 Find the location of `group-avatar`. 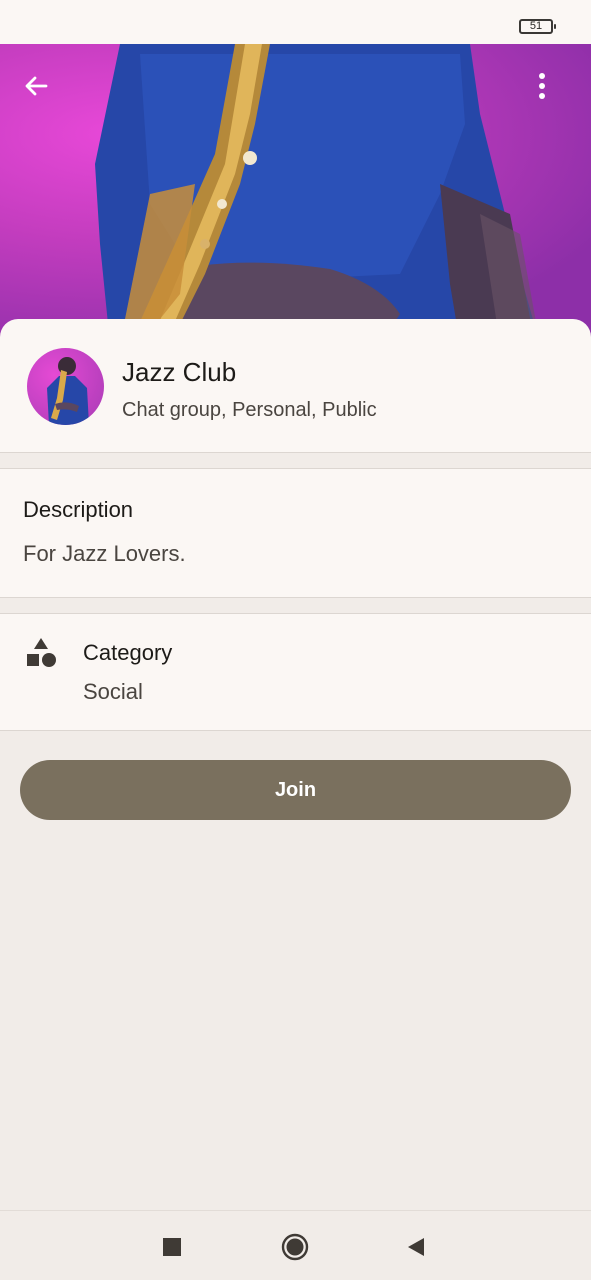

group-avatar is located at coordinates (65, 386).